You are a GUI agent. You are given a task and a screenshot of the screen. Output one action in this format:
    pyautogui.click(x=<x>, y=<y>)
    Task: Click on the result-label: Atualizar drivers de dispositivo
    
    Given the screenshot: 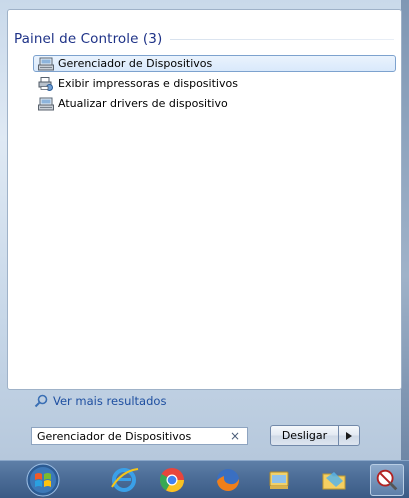 What is the action you would take?
    pyautogui.click(x=143, y=103)
    